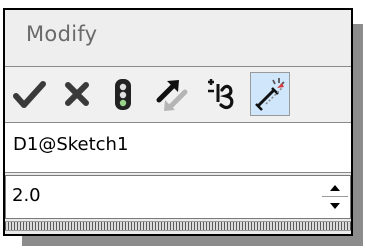  Describe the element at coordinates (335, 206) in the screenshot. I see `spinner-down-icon` at that location.